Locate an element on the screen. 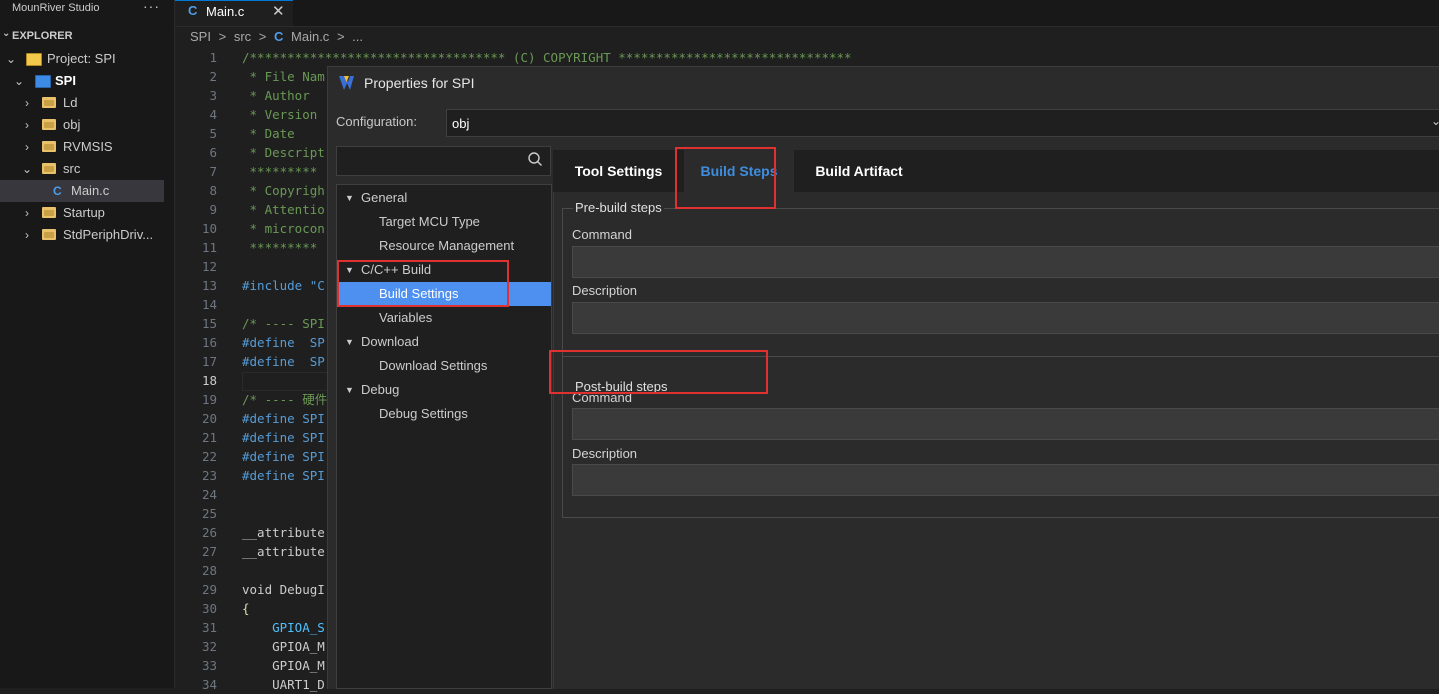 This screenshot has height=694, width=1439. breadcrumb-item: src is located at coordinates (242, 36).